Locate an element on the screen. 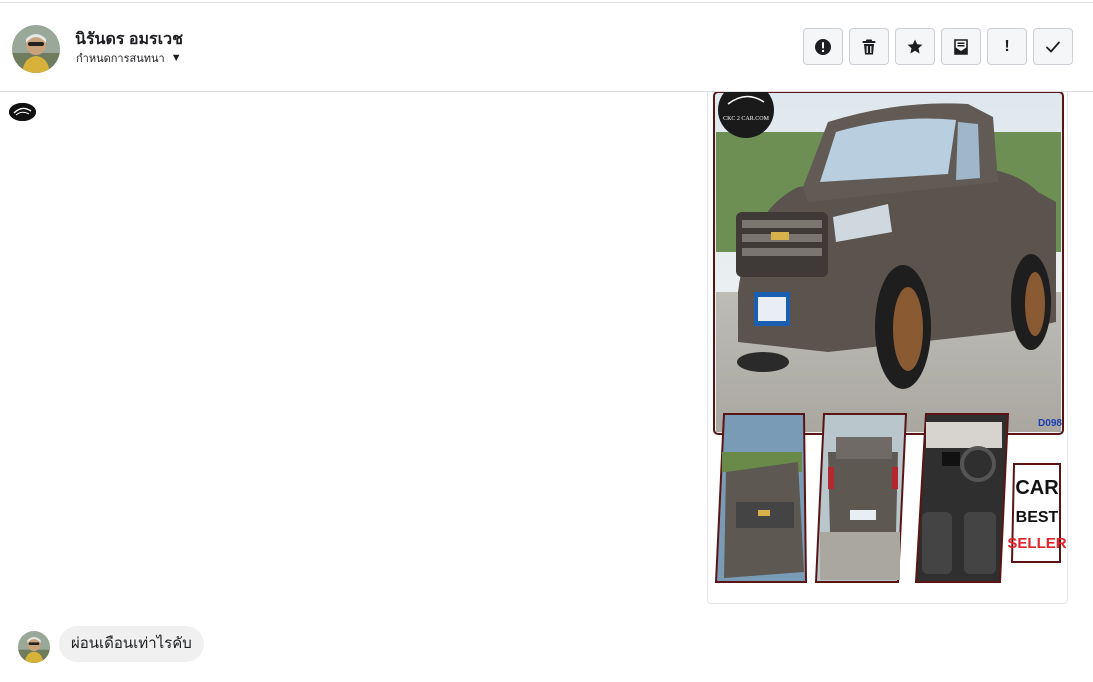  star-button is located at coordinates (915, 46).